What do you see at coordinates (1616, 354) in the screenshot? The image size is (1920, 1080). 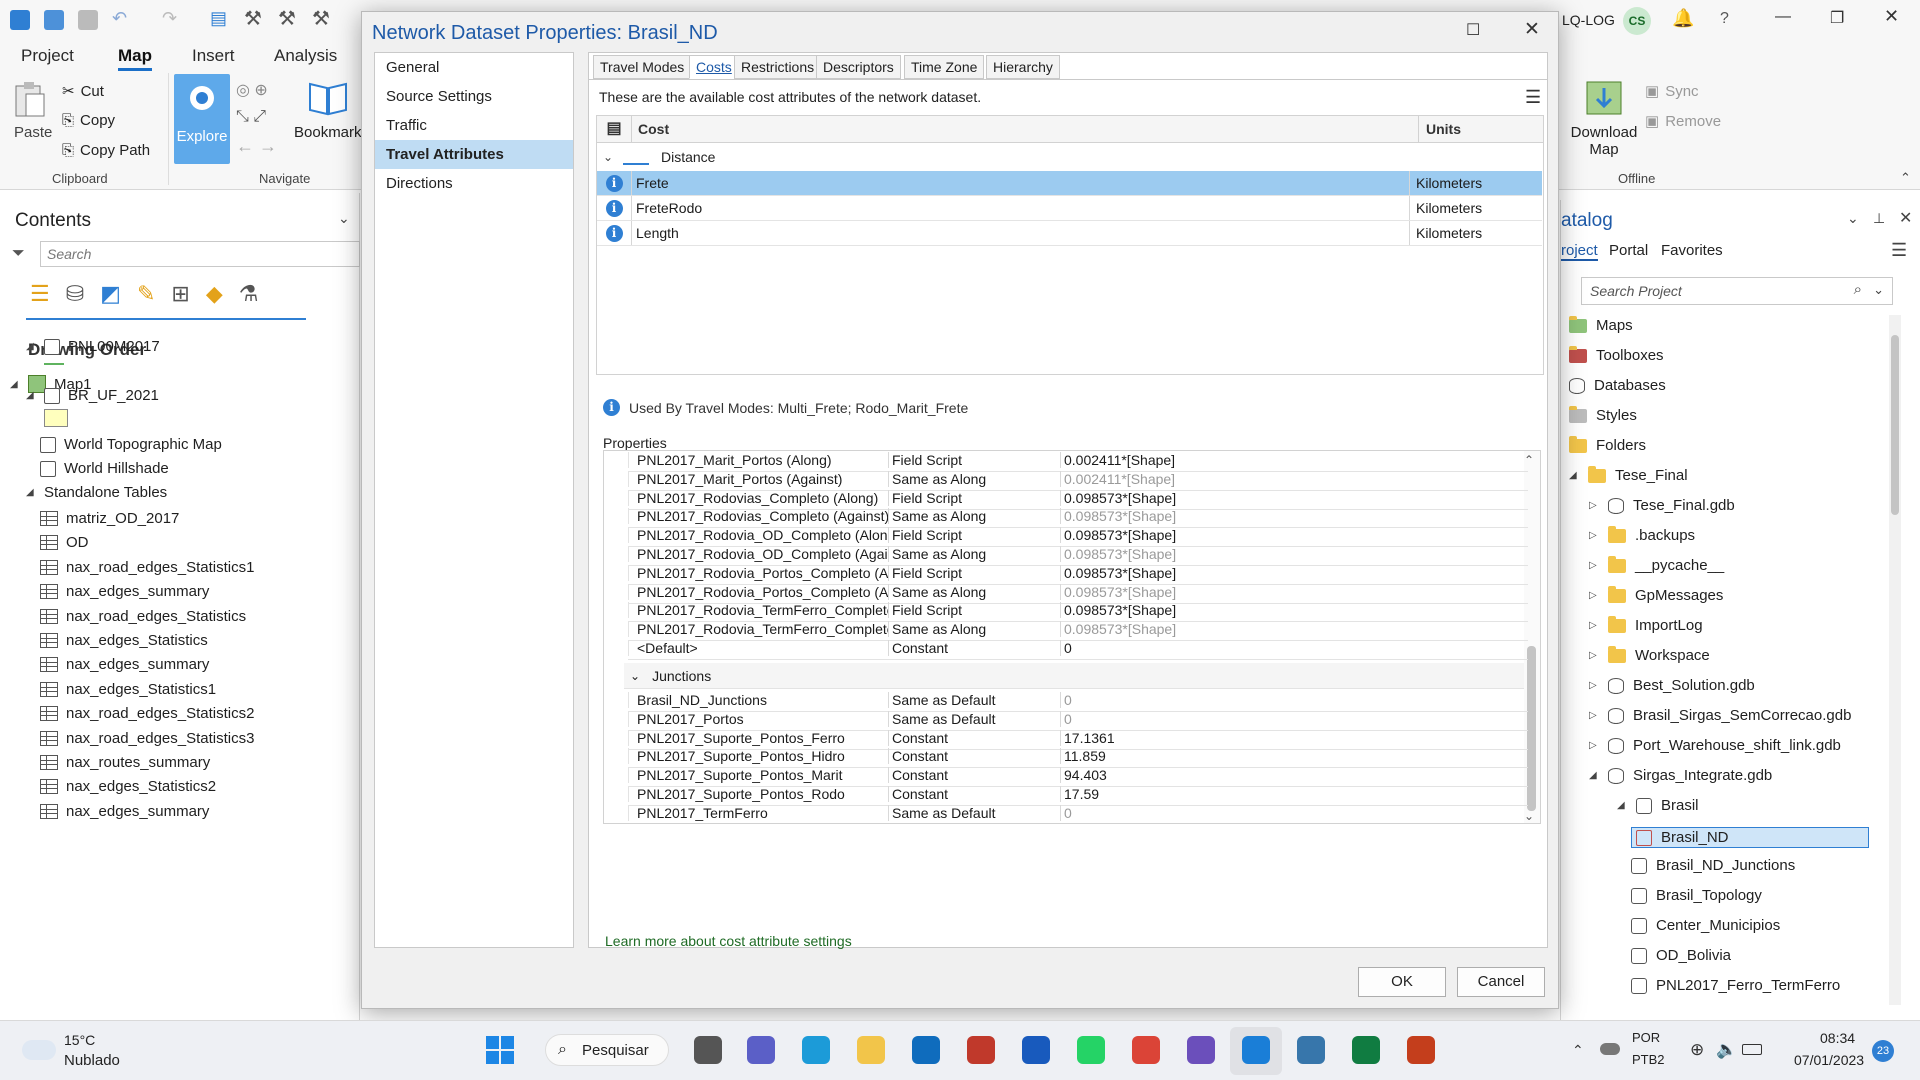 I see `catalog-item: Toolboxes` at bounding box center [1616, 354].